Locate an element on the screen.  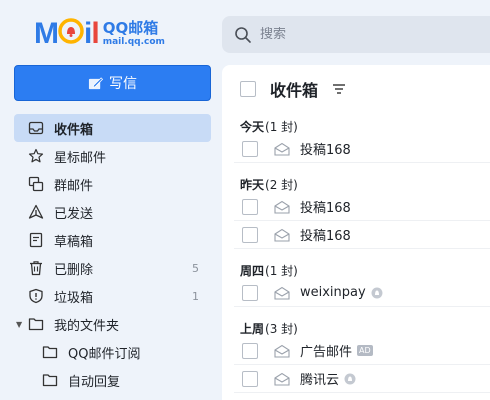
logo-bell-o is located at coordinates (71, 34).